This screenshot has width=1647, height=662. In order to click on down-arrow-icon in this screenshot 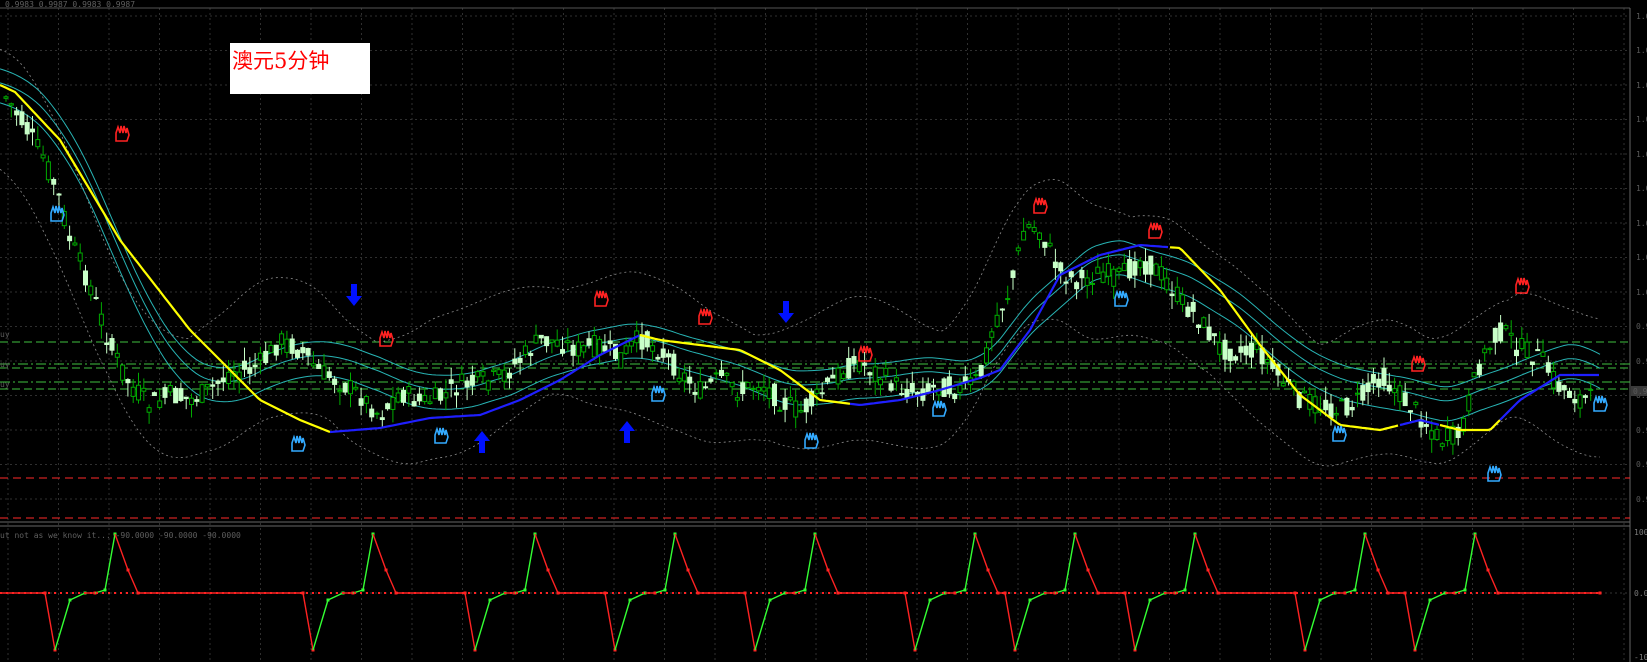, I will do `click(354, 295)`.